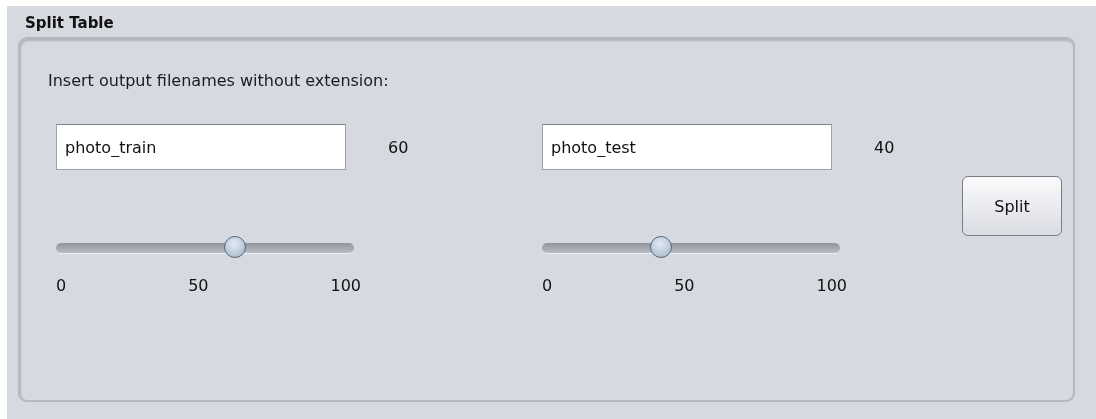 The image size is (1096, 419). Describe the element at coordinates (398, 147) in the screenshot. I see `percent-label: 60` at that location.